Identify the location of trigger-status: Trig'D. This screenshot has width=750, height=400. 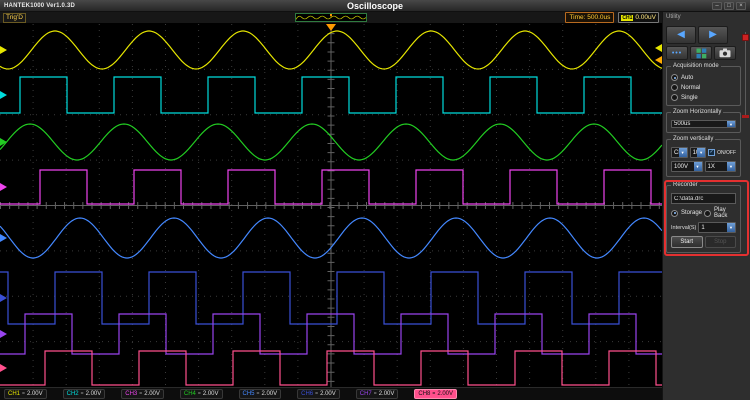
(14, 17).